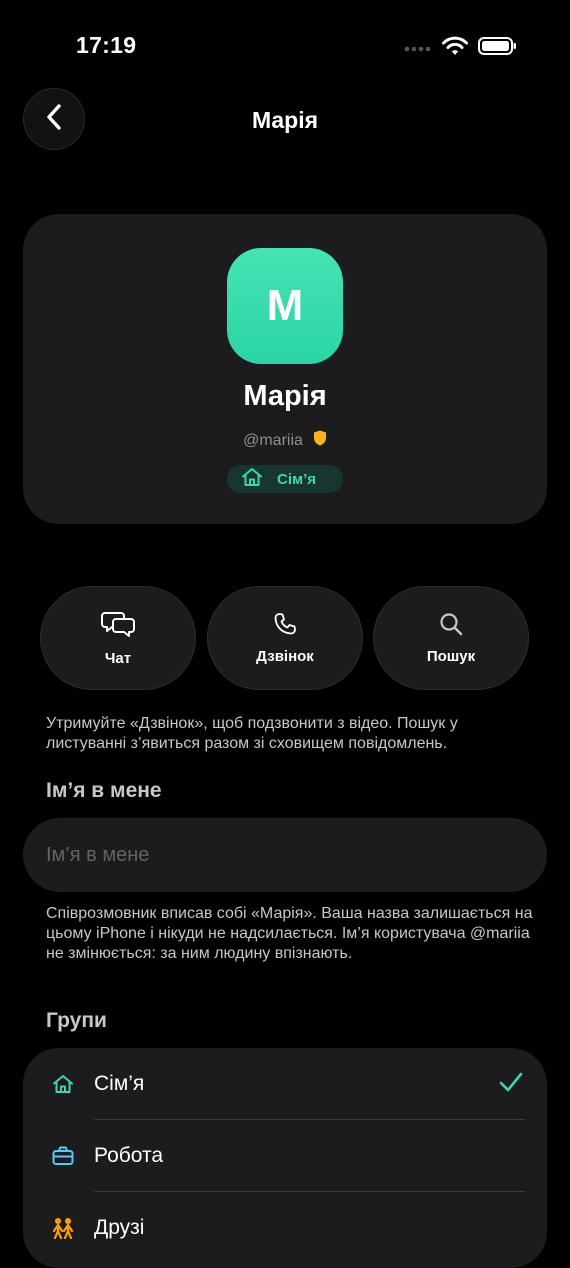  I want to click on avatar: M, so click(285, 306).